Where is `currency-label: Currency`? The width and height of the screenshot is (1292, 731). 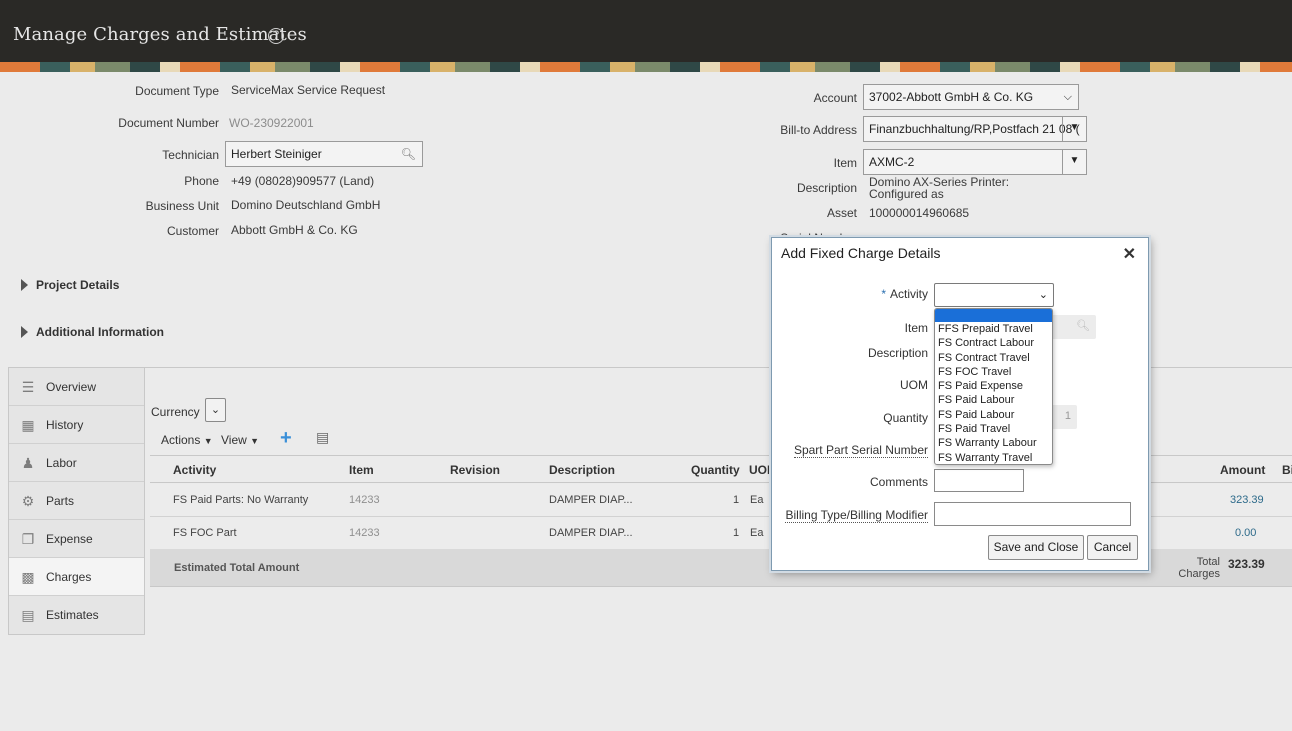
currency-label: Currency is located at coordinates (175, 412).